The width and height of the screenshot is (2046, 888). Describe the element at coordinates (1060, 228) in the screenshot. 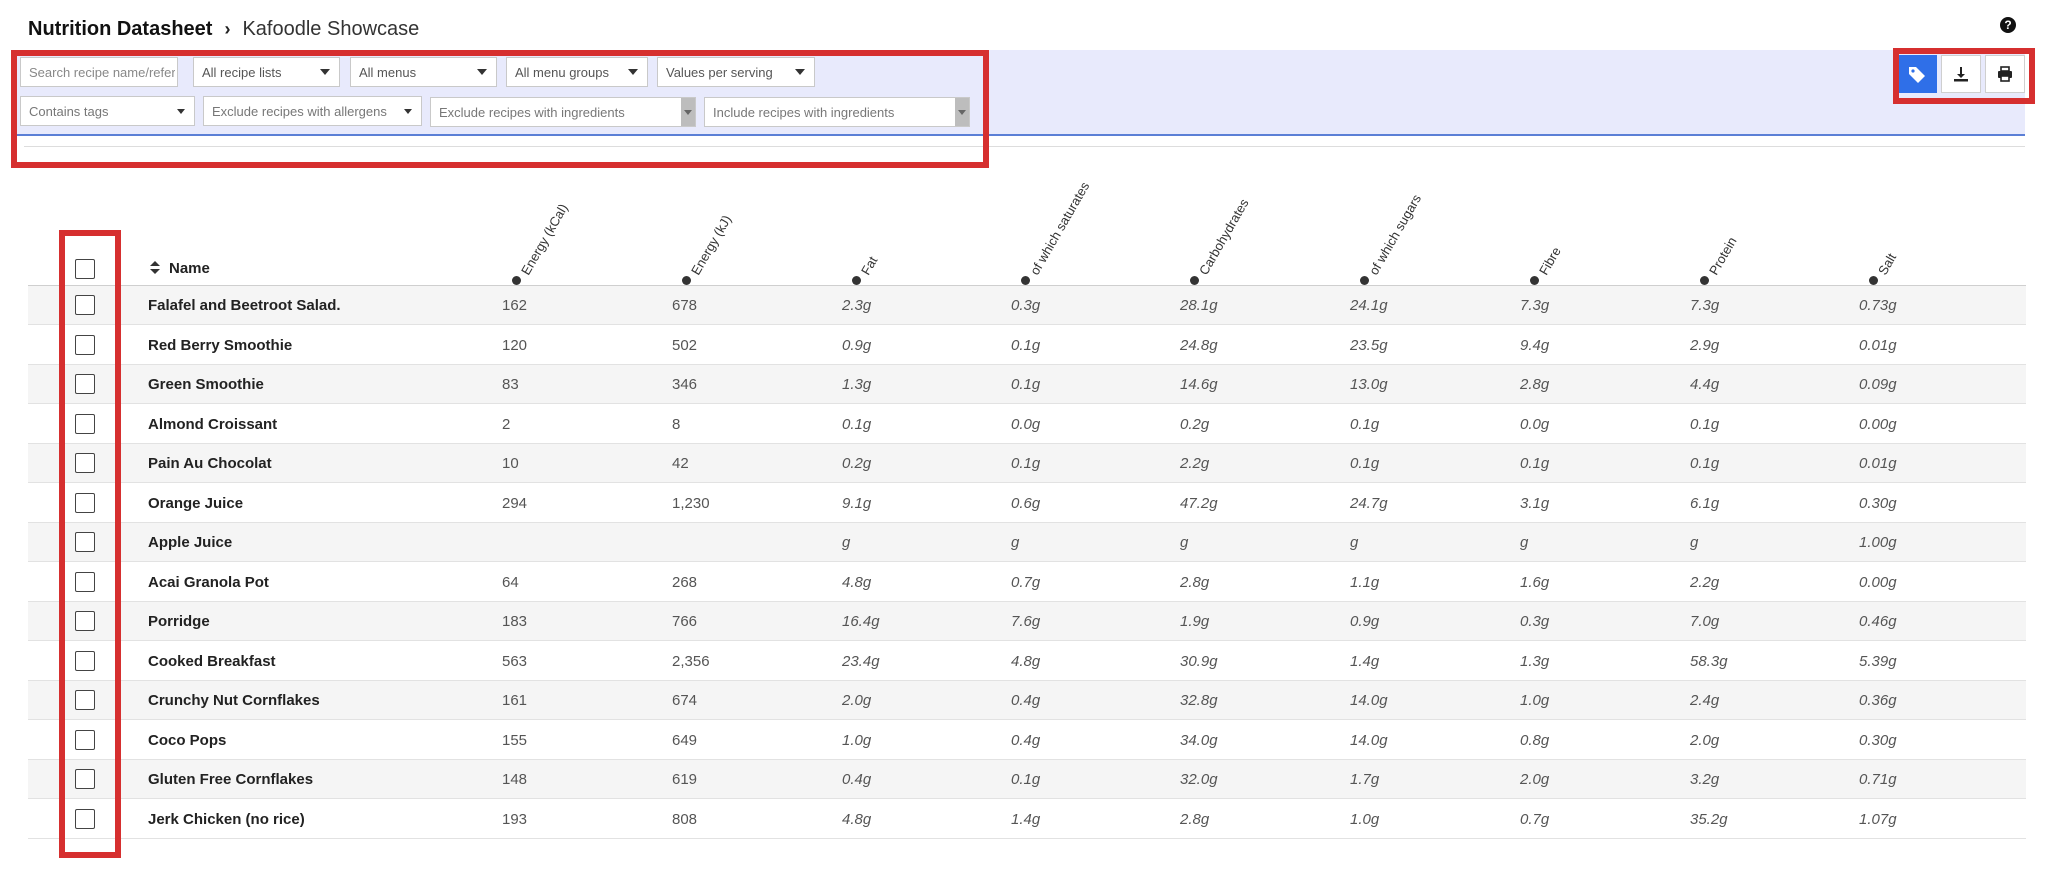

I see `column-header-label: of which saturates` at that location.